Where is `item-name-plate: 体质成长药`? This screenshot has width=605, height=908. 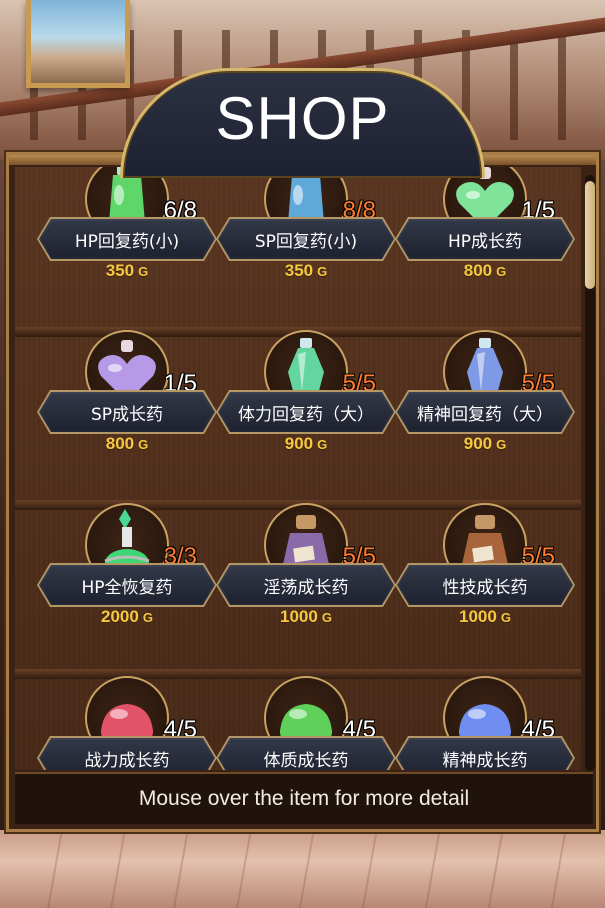 item-name-plate: 体质成长药 is located at coordinates (306, 754).